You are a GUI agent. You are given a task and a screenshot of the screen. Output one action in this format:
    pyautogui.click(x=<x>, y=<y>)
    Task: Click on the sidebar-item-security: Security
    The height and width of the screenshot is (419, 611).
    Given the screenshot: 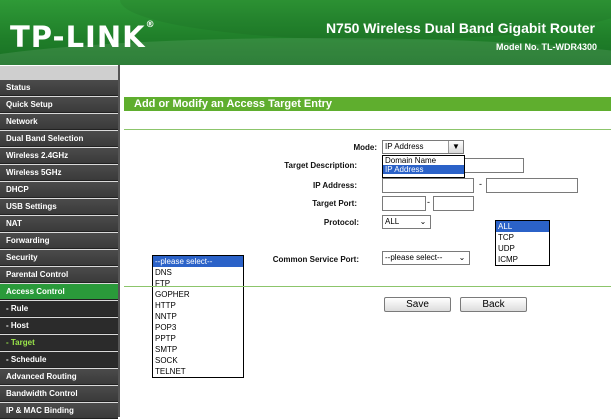 What is the action you would take?
    pyautogui.click(x=59, y=258)
    